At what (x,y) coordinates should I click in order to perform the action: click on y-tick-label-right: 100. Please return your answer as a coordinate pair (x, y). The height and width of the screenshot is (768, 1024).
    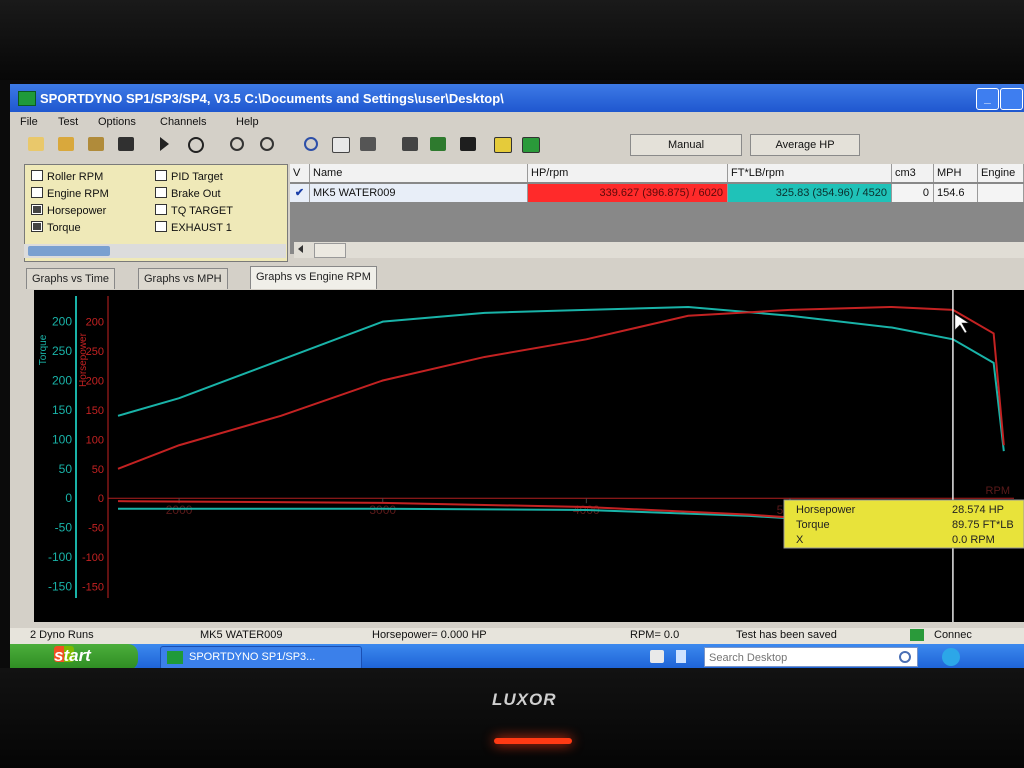
    Looking at the image, I should click on (95, 440).